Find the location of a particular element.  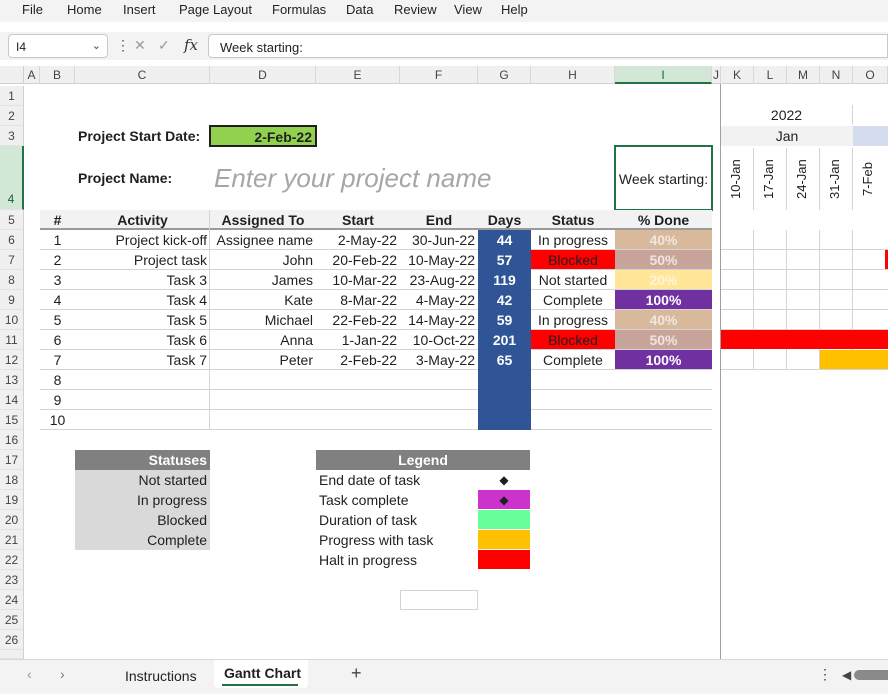

task-days: 119 is located at coordinates (504, 280).